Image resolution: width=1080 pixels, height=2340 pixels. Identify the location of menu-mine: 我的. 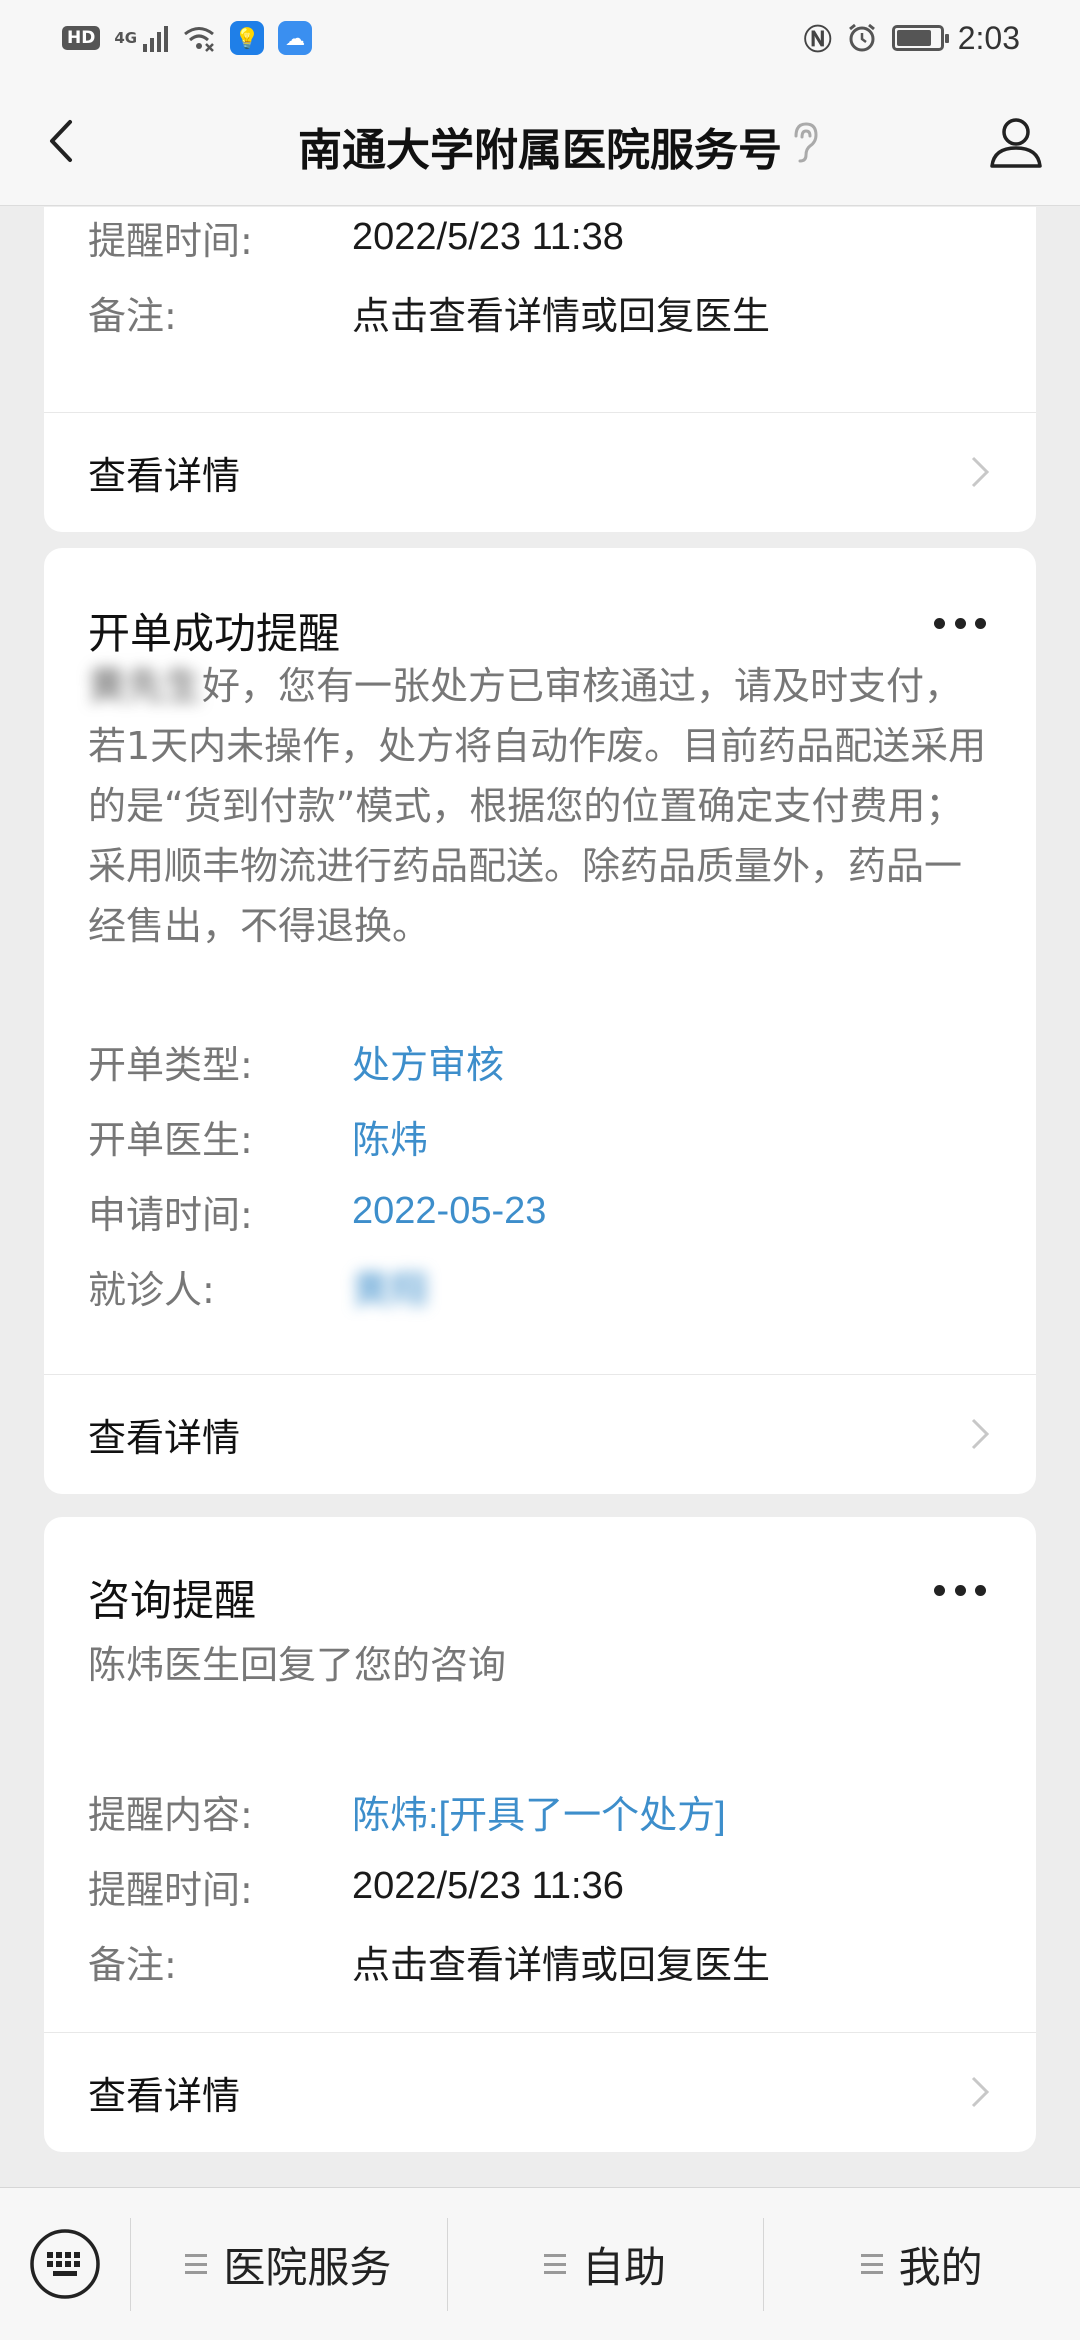
(921, 2264).